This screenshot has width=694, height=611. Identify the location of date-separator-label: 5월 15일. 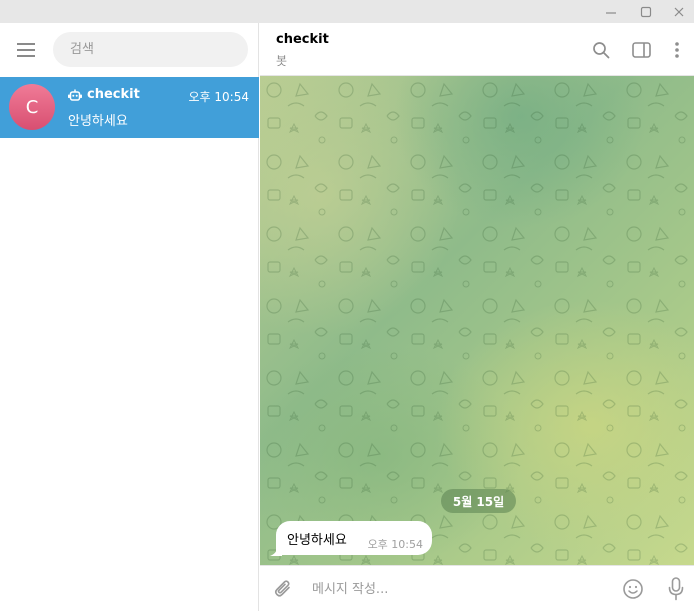
(478, 501).